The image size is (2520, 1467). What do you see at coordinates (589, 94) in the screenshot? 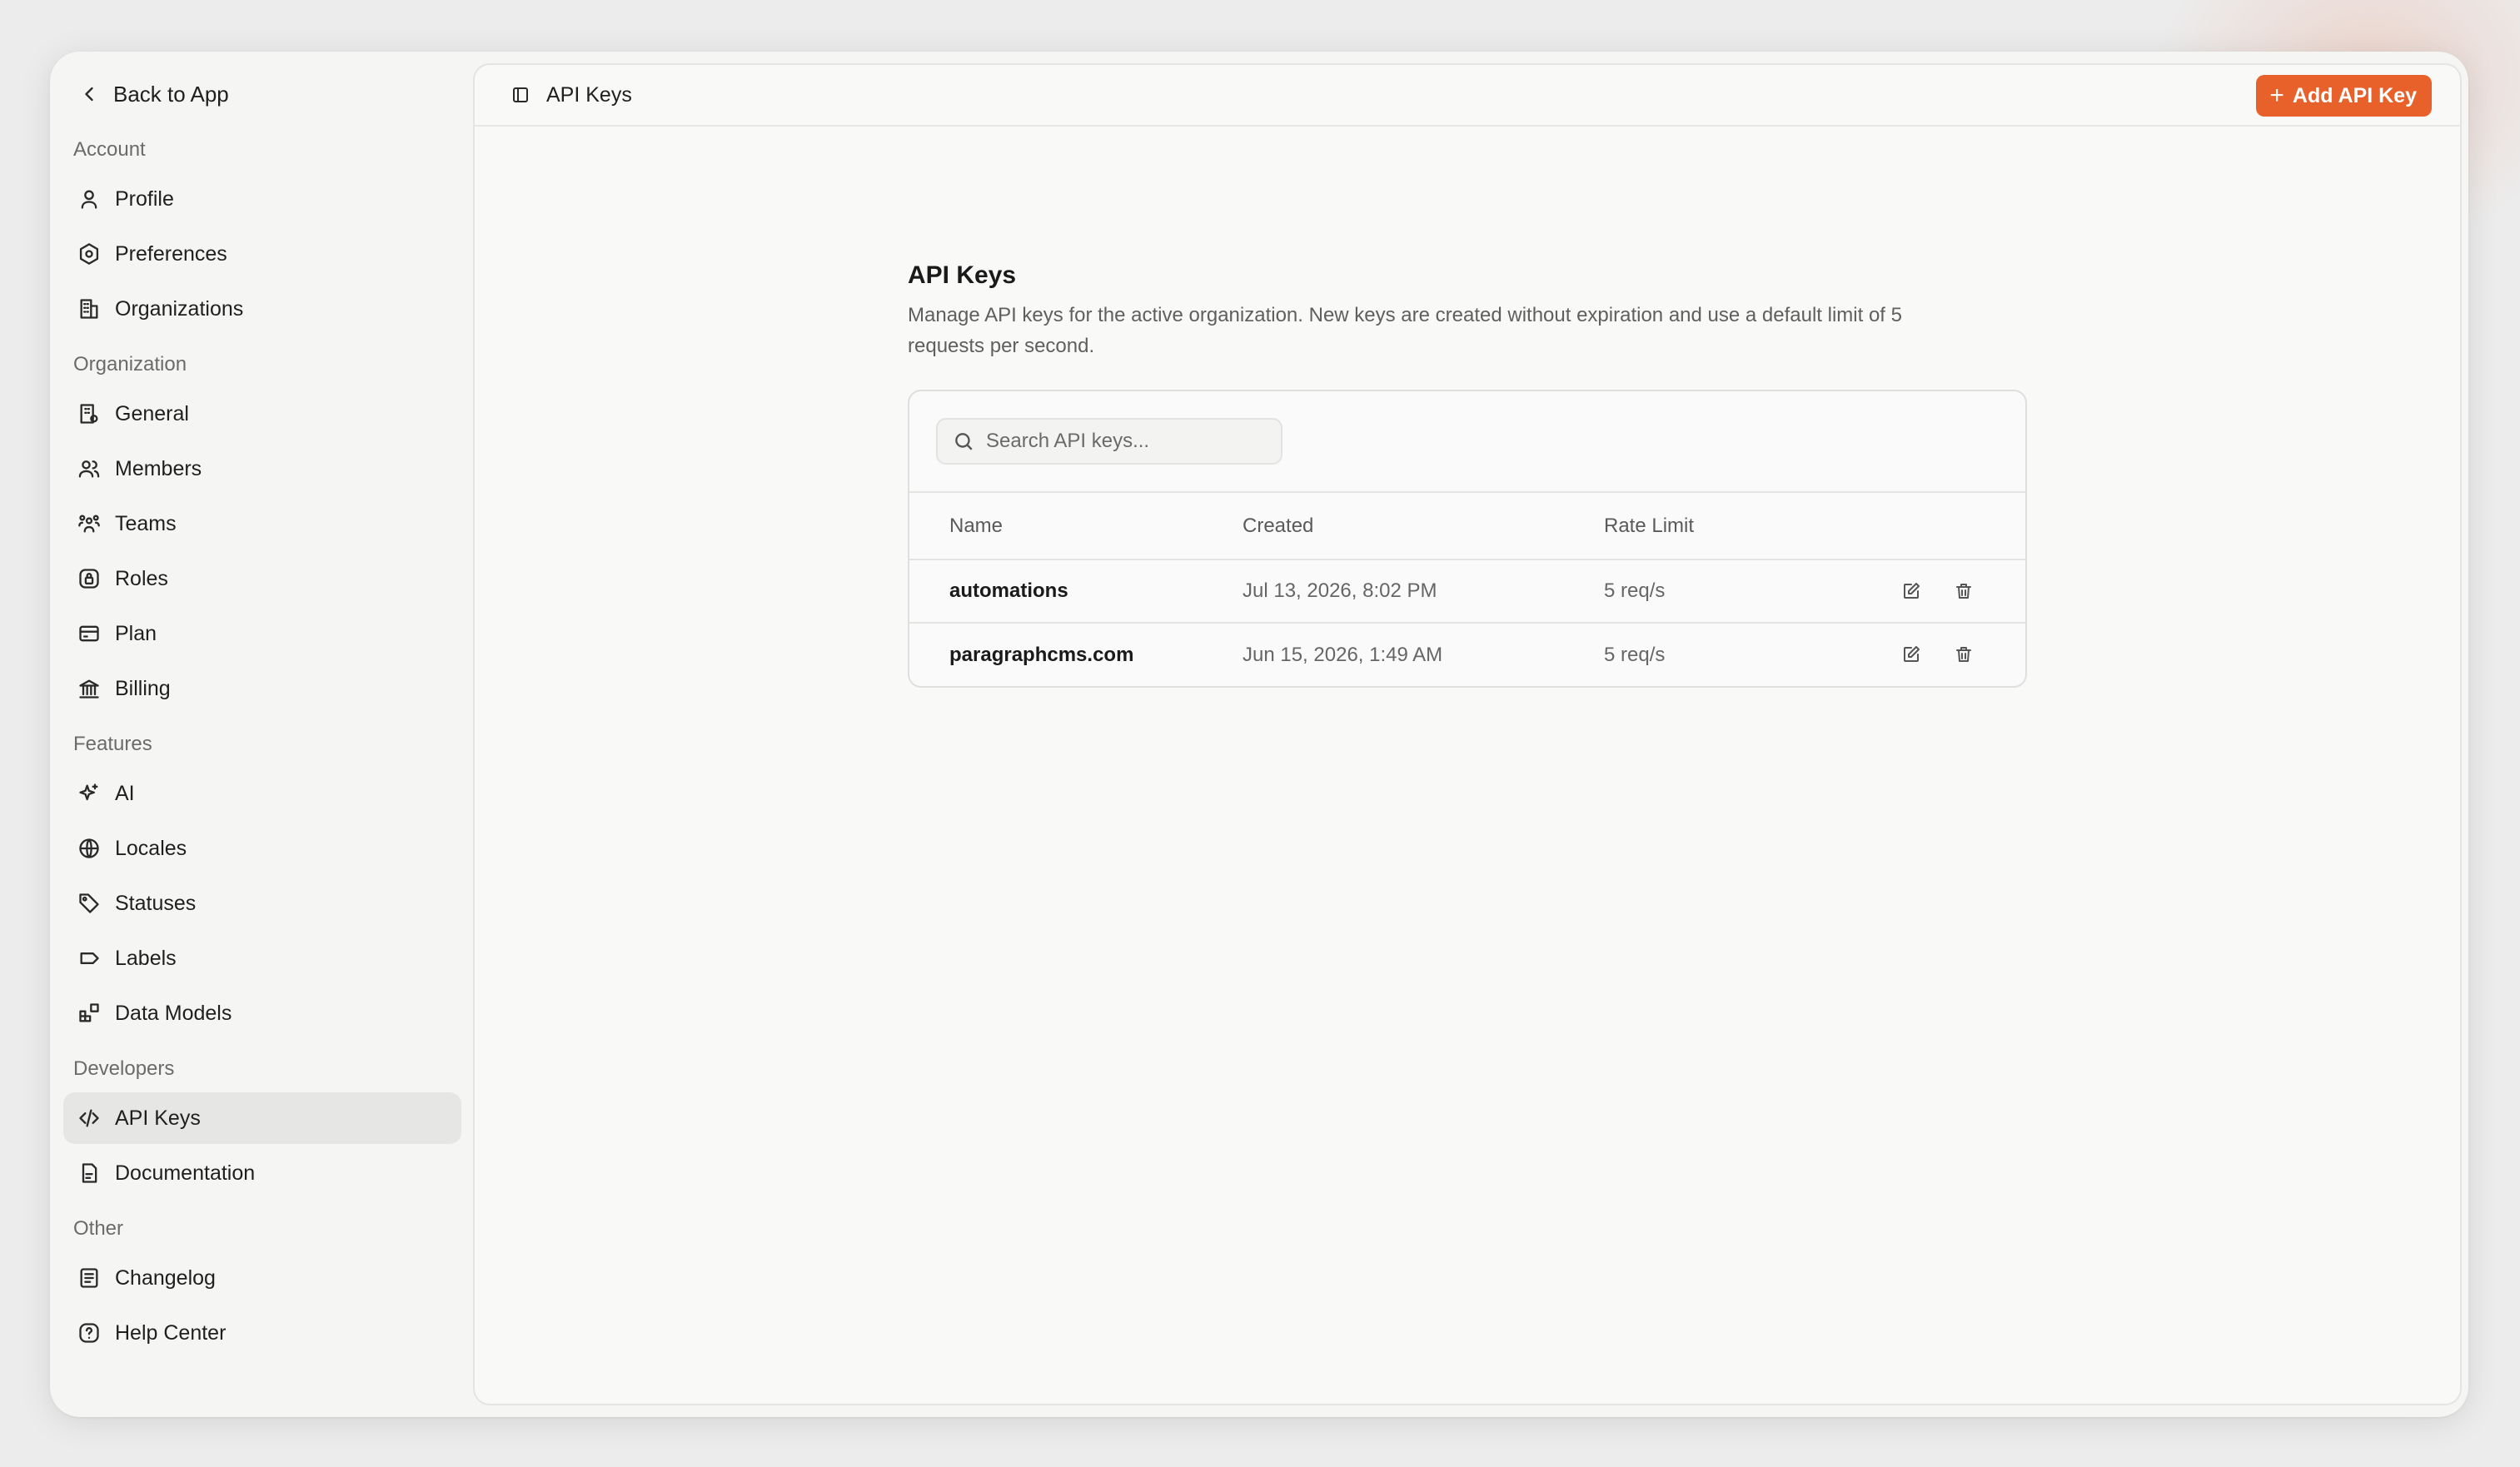
I see `page-breadcrumb: API Keys` at bounding box center [589, 94].